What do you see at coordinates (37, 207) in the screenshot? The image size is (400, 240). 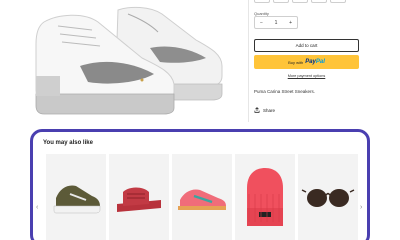 I see `carousel-prev-button: ‹` at bounding box center [37, 207].